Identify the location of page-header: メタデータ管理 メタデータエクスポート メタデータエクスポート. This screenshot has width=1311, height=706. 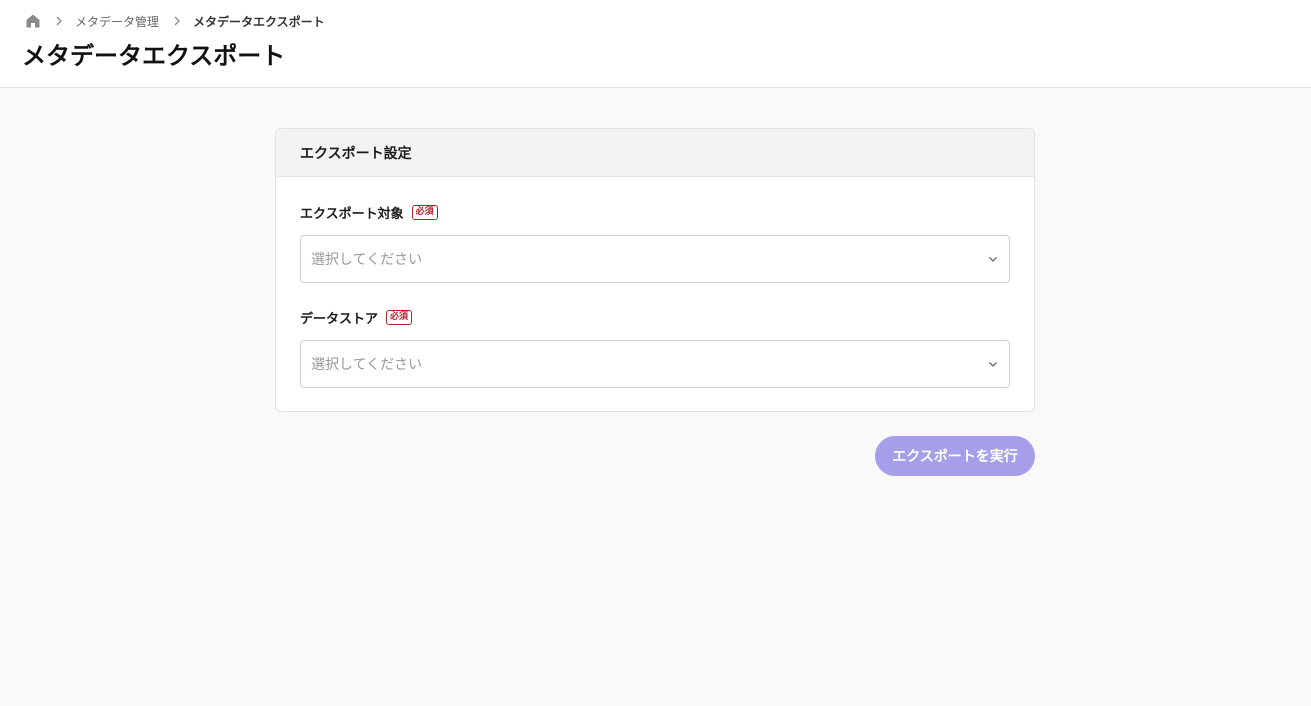
(655, 44).